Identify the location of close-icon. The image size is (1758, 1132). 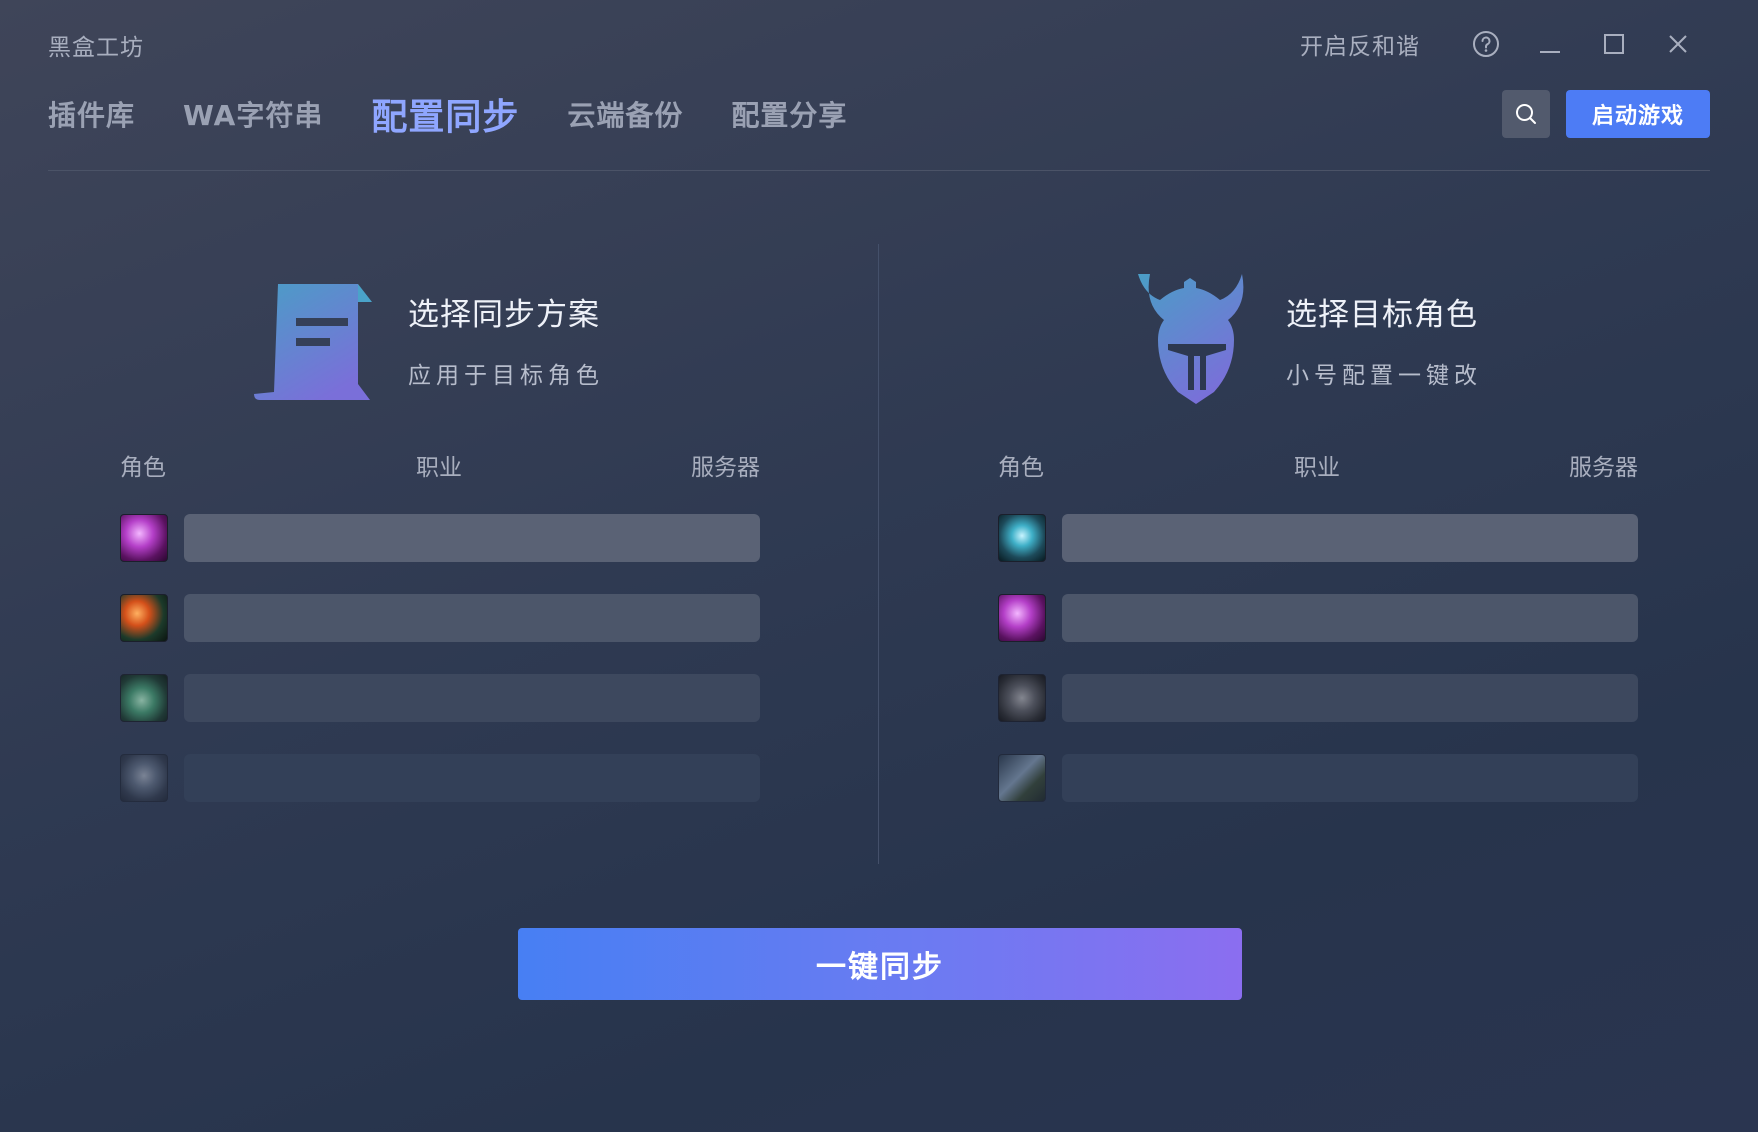
(1678, 44).